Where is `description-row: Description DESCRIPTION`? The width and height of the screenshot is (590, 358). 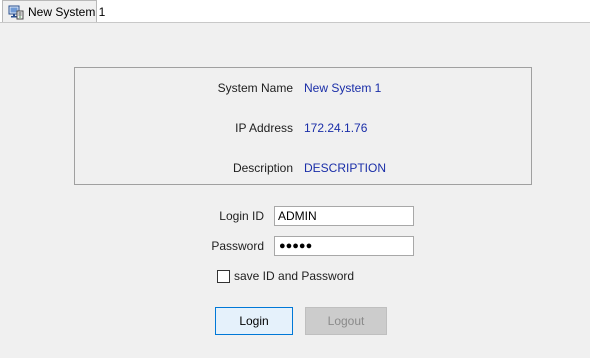
description-row: Description DESCRIPTION is located at coordinates (303, 168).